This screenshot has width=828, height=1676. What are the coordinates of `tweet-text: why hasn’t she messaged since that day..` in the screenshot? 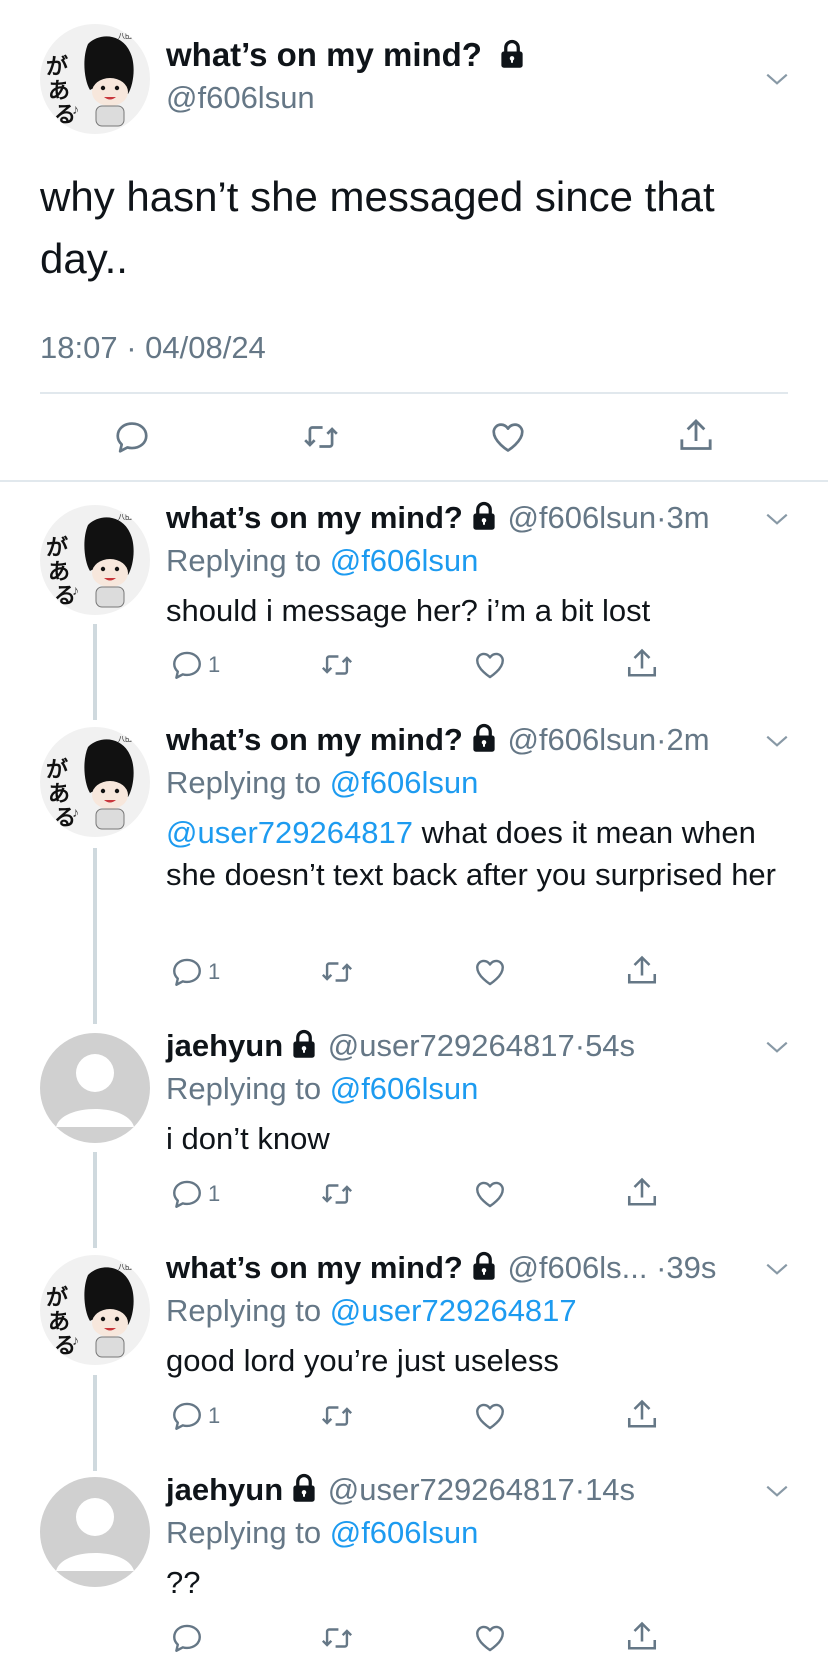 It's located at (377, 227).